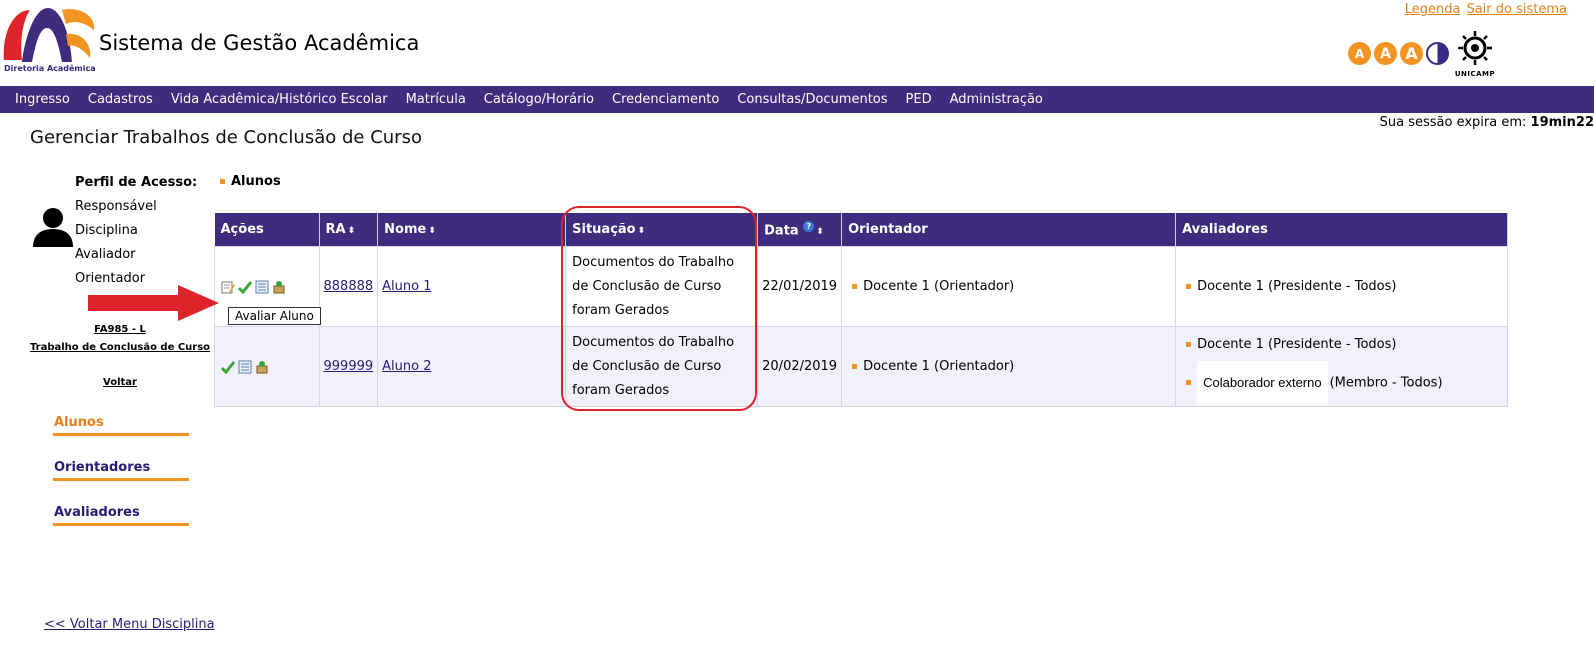 The height and width of the screenshot is (658, 1594). I want to click on col-ra: RA ⬍, so click(349, 230).